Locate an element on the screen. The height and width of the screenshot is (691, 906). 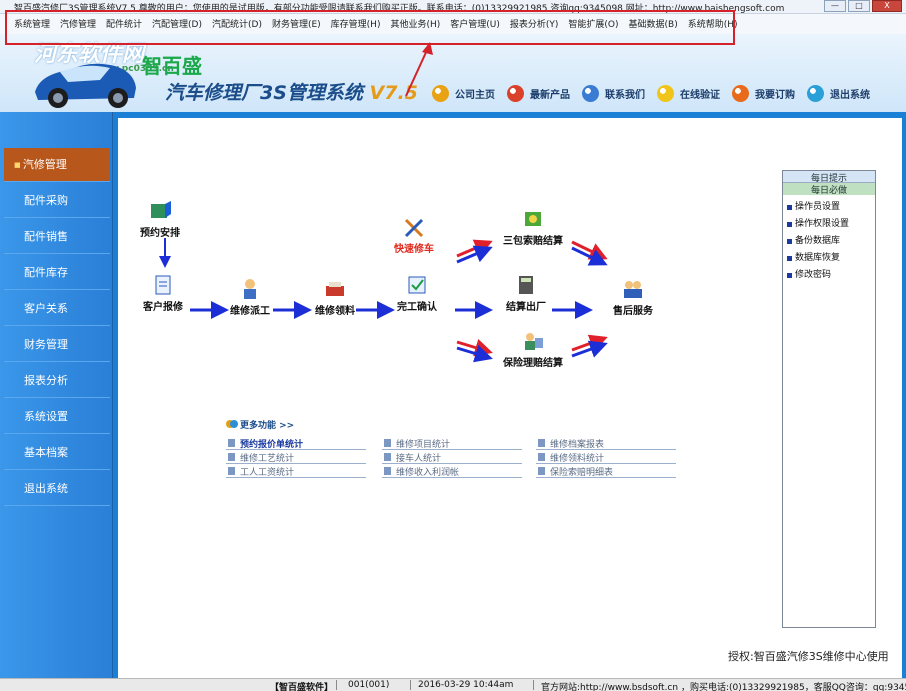
flow-label: 维修领料 is located at coordinates (335, 311).